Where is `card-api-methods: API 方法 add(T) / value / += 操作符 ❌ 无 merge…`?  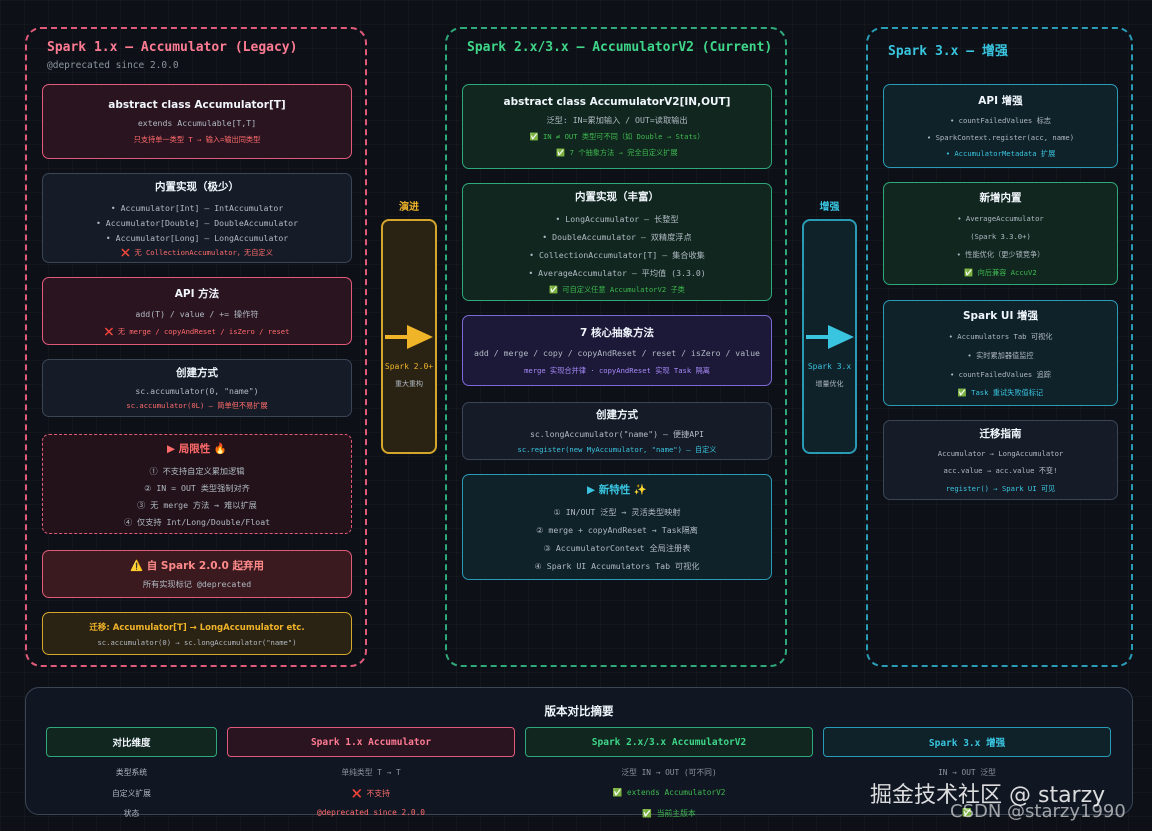 card-api-methods: API 方法 add(T) / value / += 操作符 ❌ 无 merge… is located at coordinates (197, 311).